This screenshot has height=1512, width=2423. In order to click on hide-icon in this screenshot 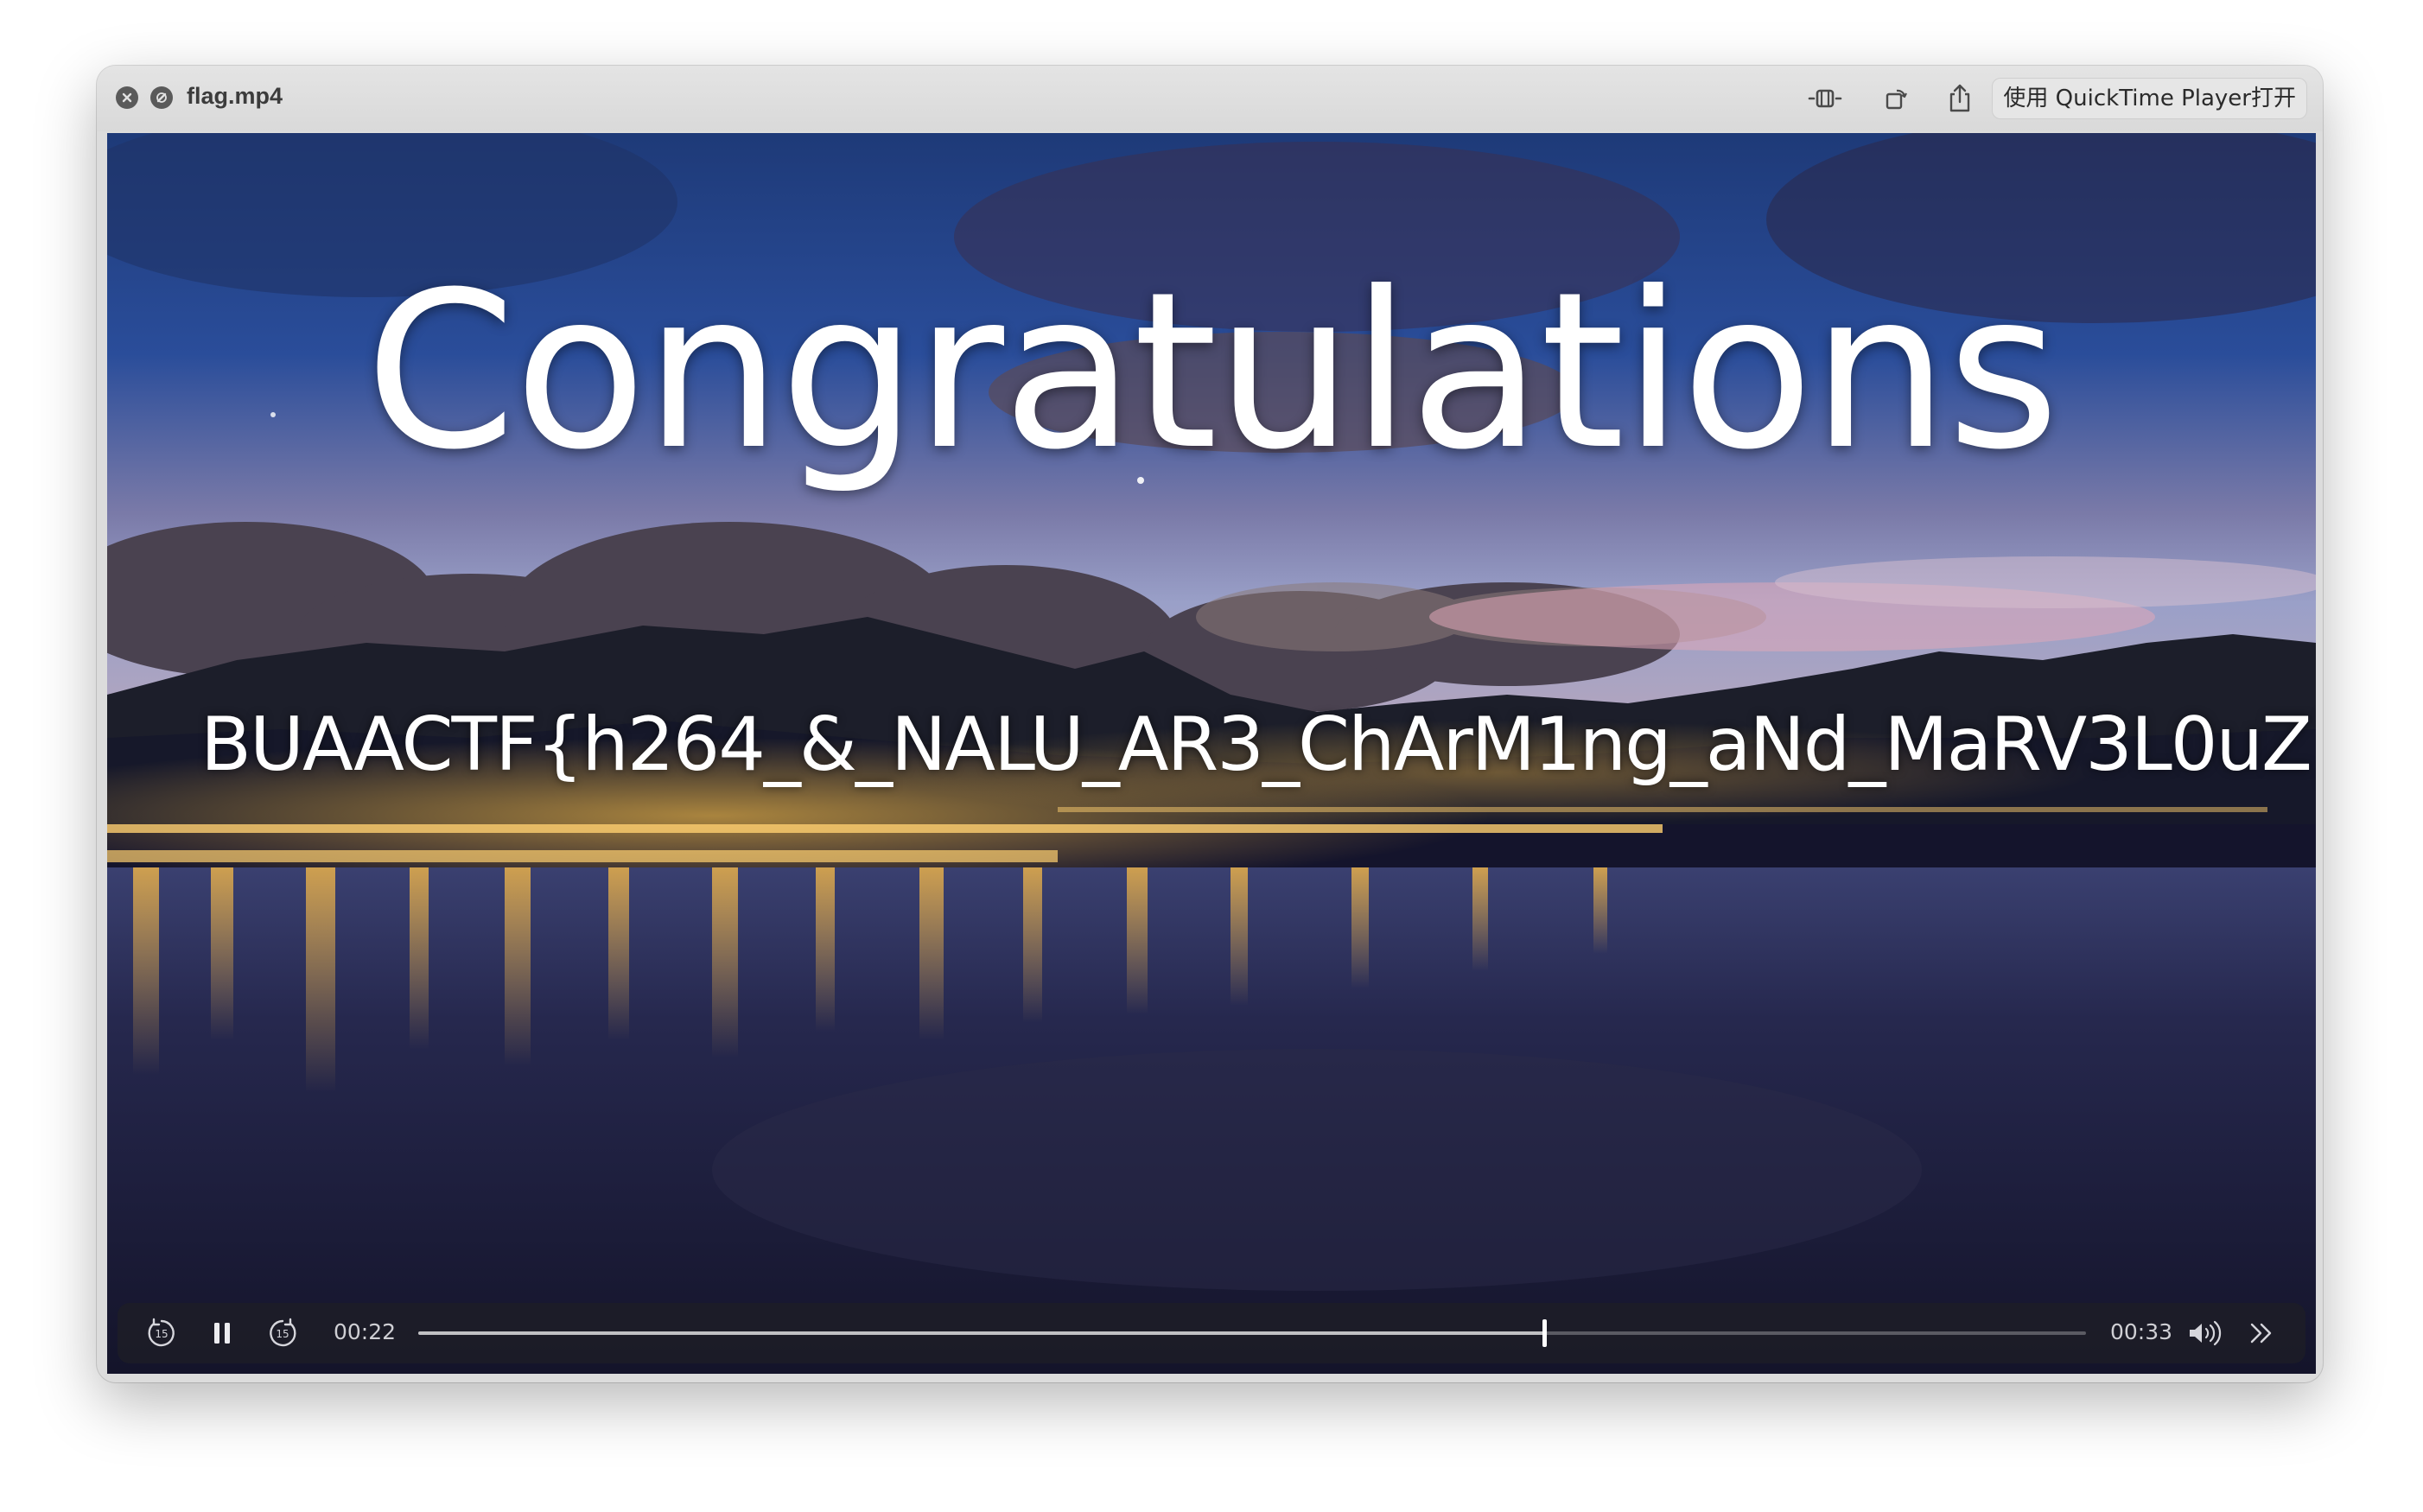, I will do `click(161, 97)`.